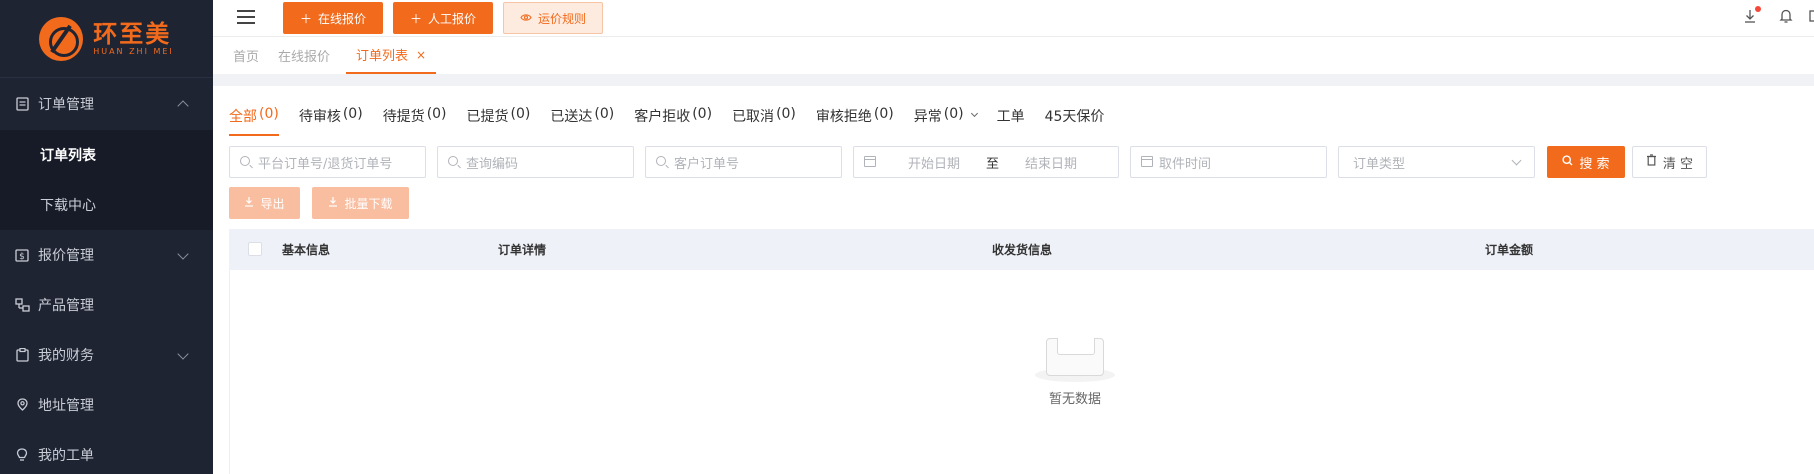  What do you see at coordinates (306, 250) in the screenshot?
I see `column-header-basic-info: 基本信息` at bounding box center [306, 250].